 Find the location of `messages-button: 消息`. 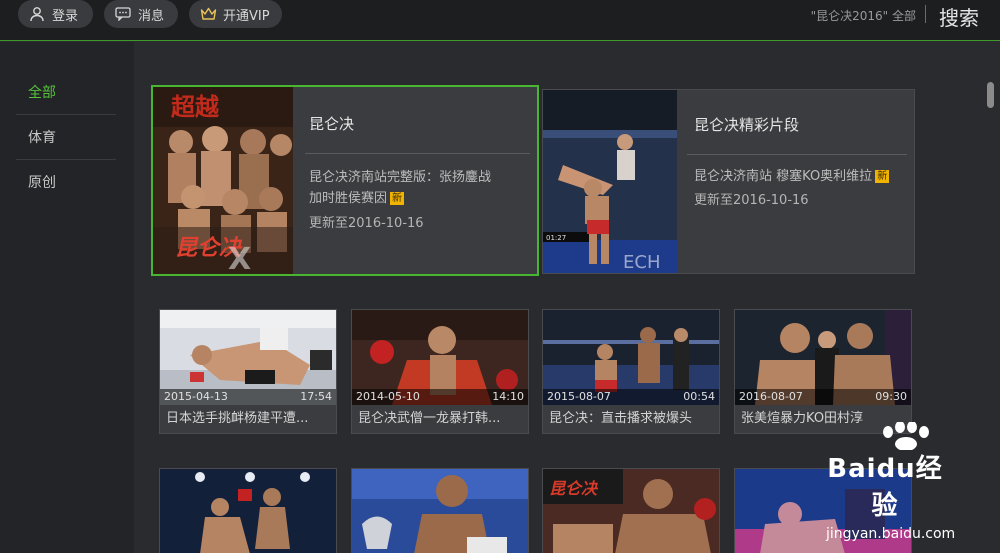

messages-button: 消息 is located at coordinates (141, 14).